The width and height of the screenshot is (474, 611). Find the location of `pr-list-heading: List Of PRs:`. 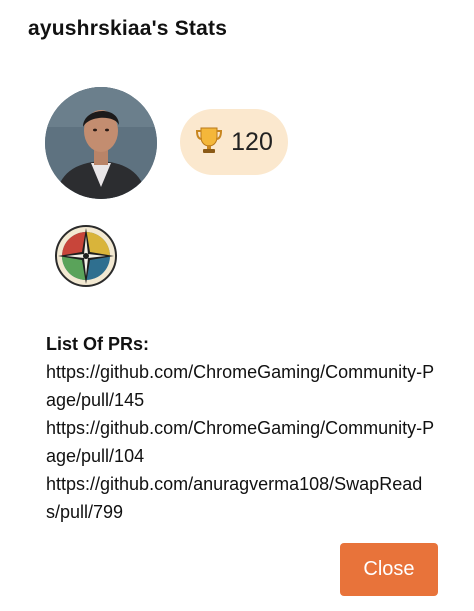

pr-list-heading: List Of PRs: is located at coordinates (98, 344).